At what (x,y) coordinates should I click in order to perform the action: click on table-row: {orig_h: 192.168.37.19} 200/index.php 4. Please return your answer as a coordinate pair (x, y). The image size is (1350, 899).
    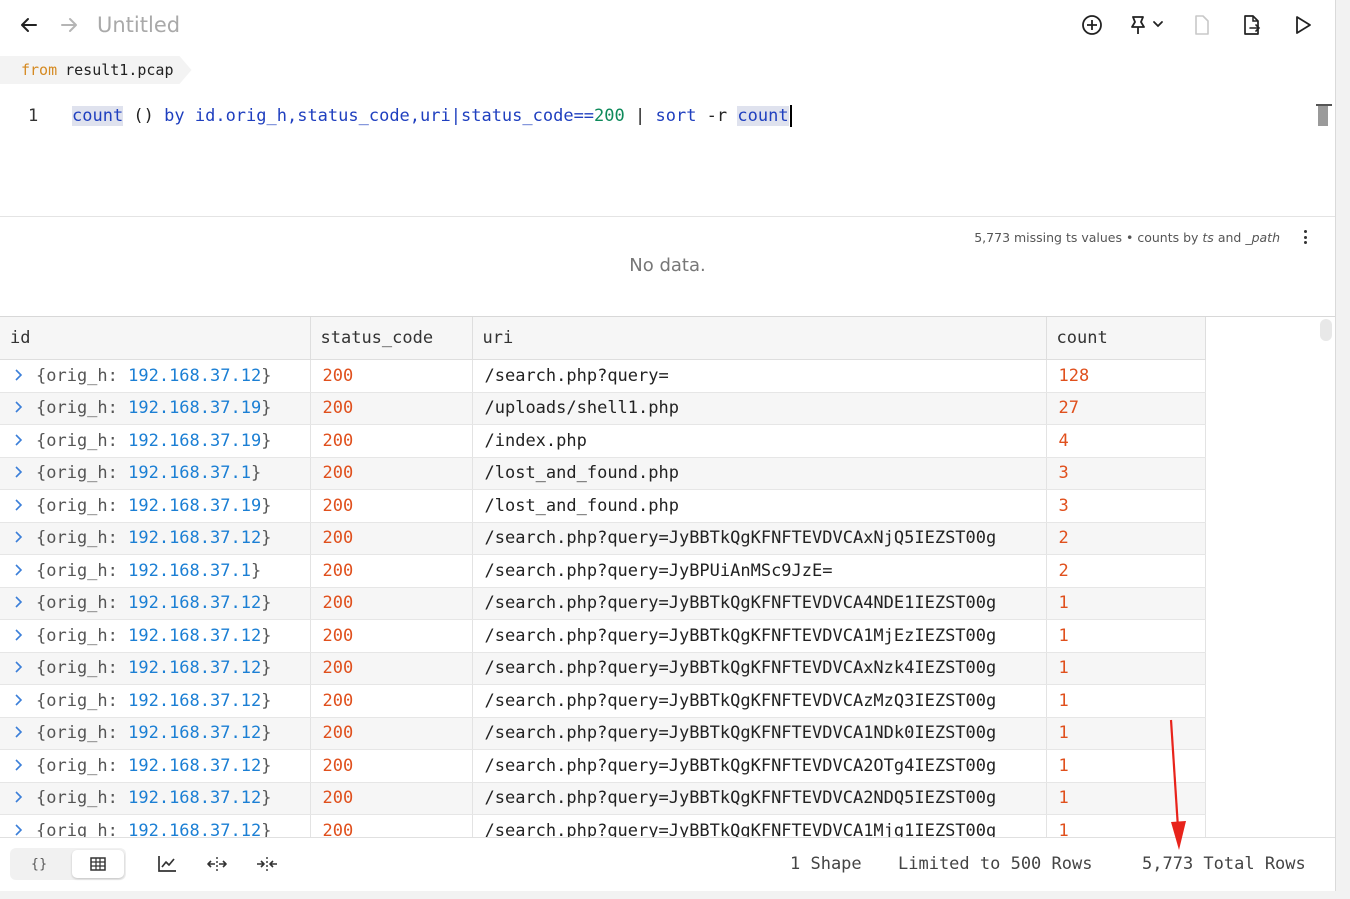
    Looking at the image, I should click on (603, 441).